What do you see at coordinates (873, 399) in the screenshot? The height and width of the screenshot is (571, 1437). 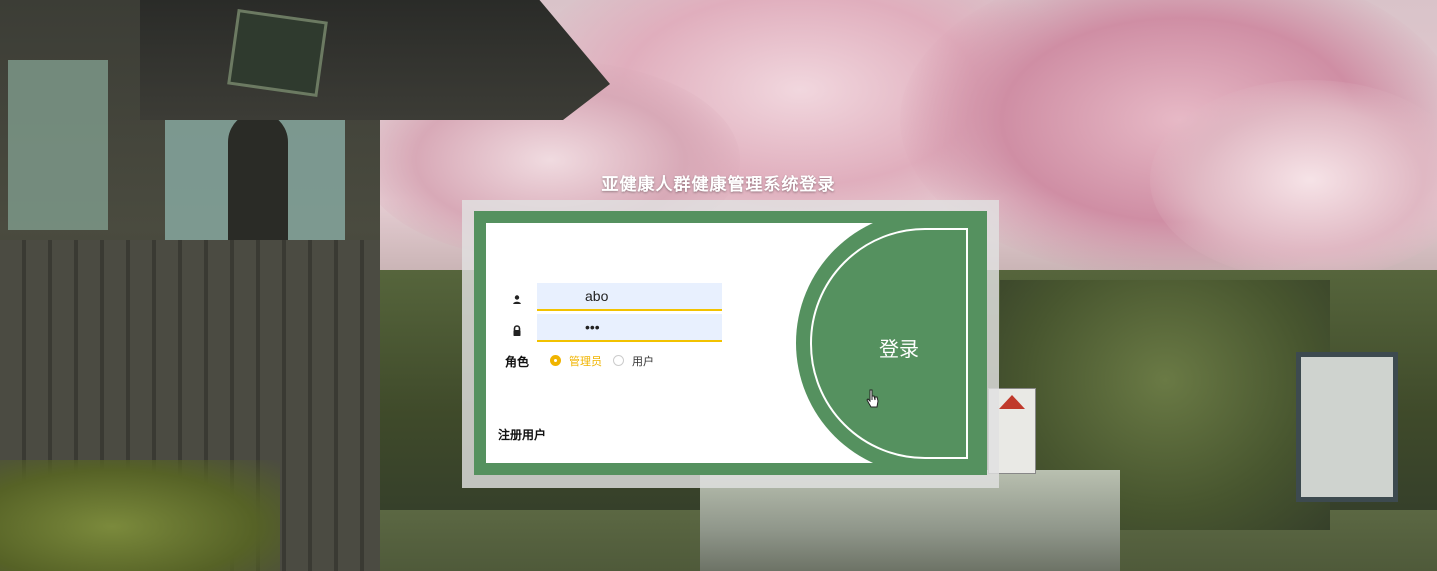 I see `mouse-cursor-icon` at bounding box center [873, 399].